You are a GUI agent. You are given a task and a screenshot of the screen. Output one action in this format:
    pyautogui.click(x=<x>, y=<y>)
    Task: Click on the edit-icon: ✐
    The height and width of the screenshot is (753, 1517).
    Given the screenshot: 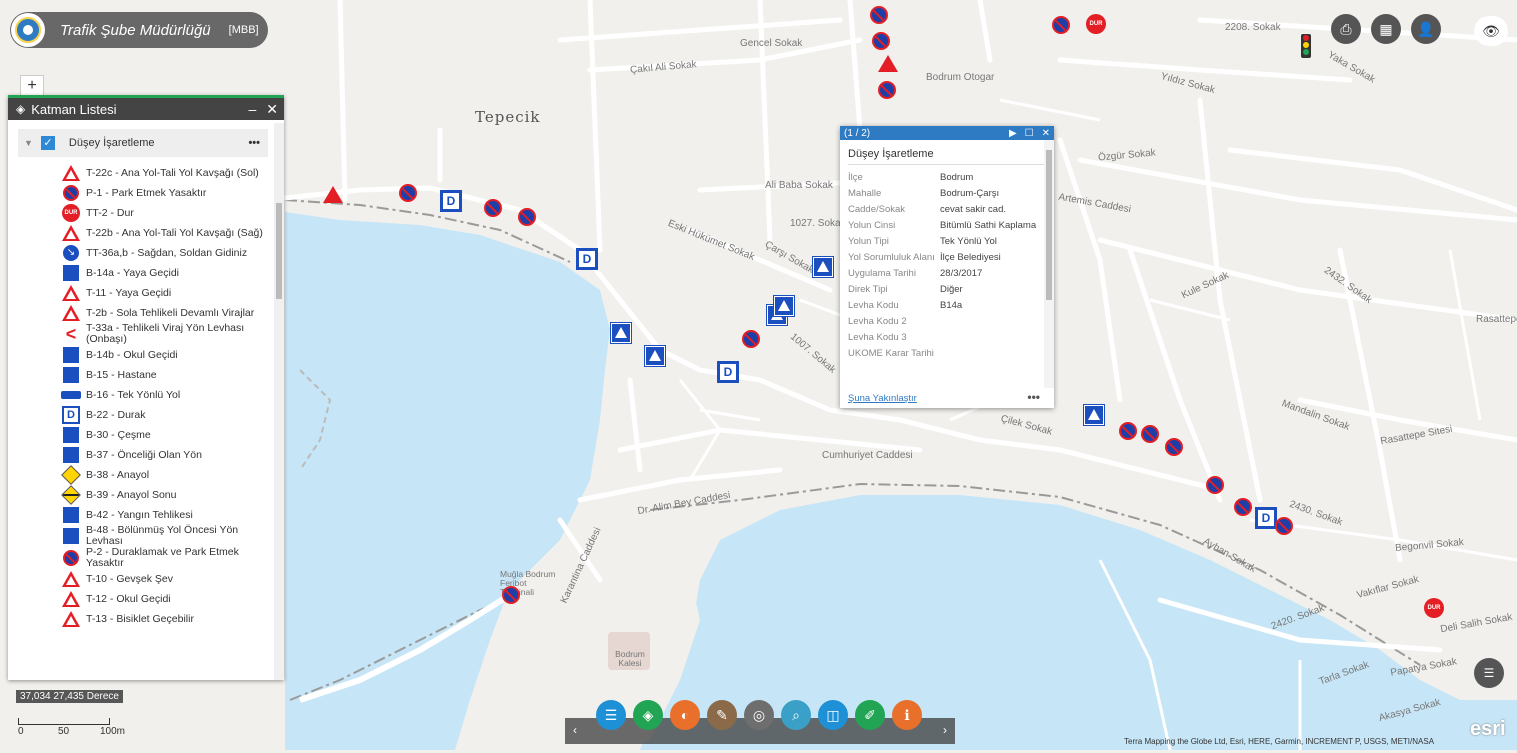 What is the action you would take?
    pyautogui.click(x=870, y=715)
    